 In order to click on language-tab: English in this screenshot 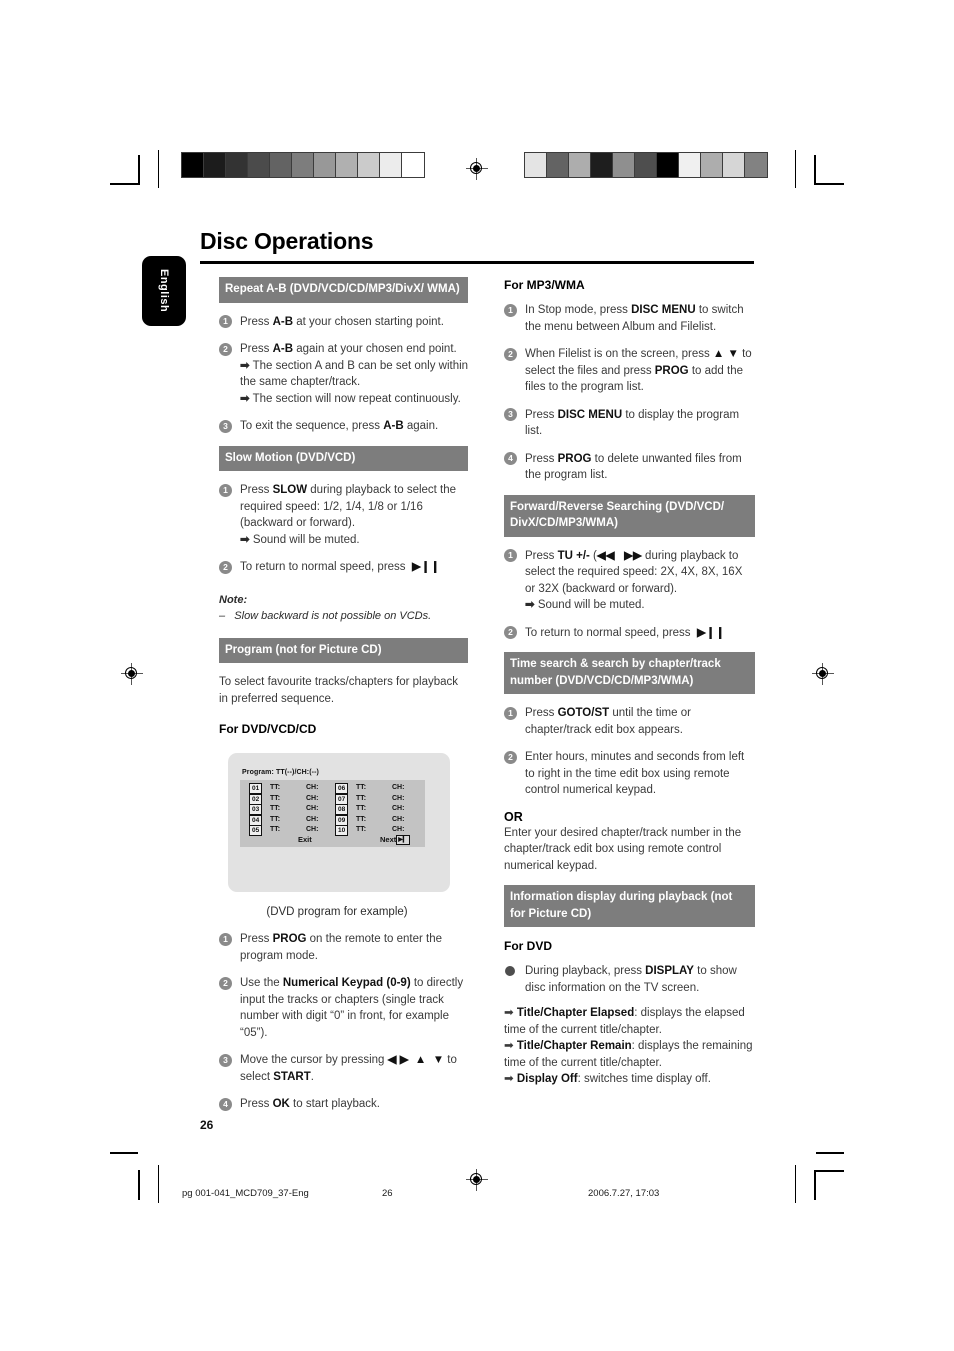, I will do `click(164, 291)`.